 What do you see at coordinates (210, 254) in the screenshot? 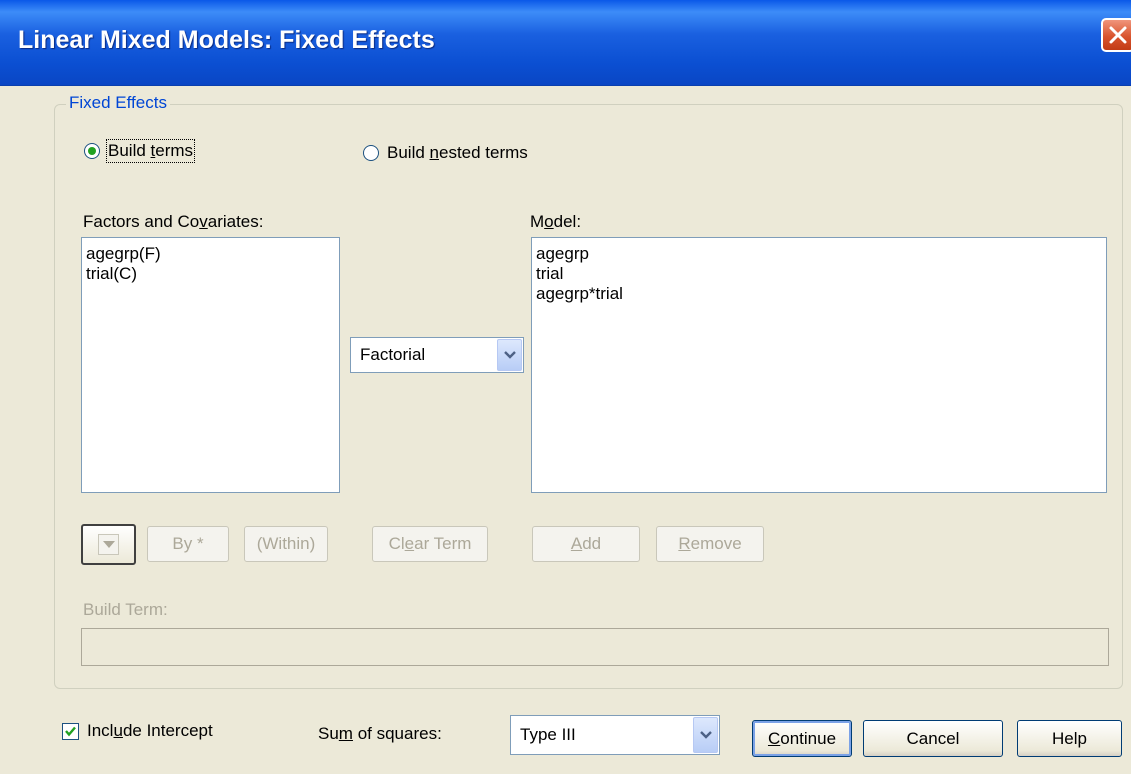
I see `list-item: agegrp(F)` at bounding box center [210, 254].